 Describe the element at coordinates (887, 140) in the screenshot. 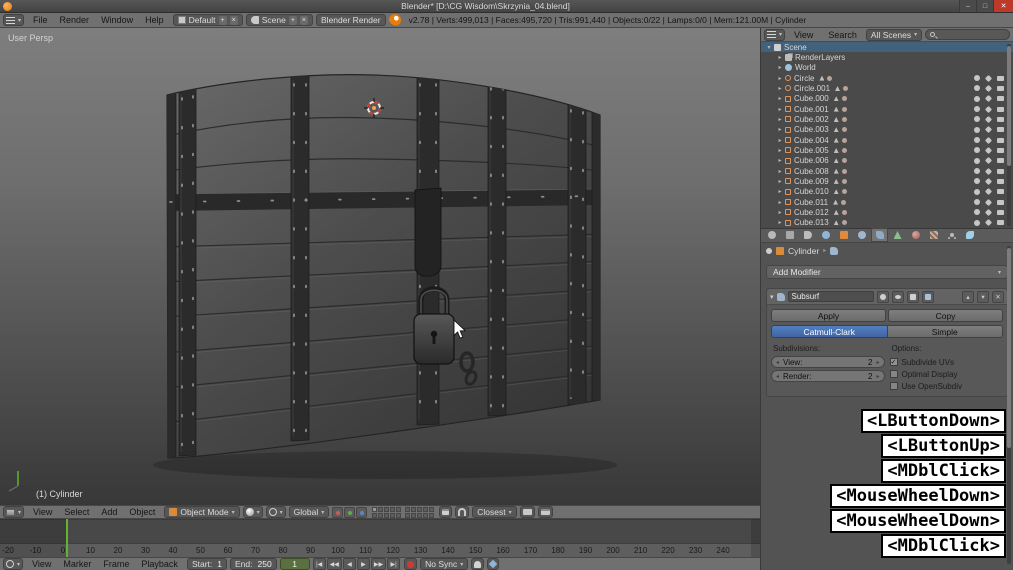

I see `outliner-row-cube-004: ▸ Cube.004` at that location.